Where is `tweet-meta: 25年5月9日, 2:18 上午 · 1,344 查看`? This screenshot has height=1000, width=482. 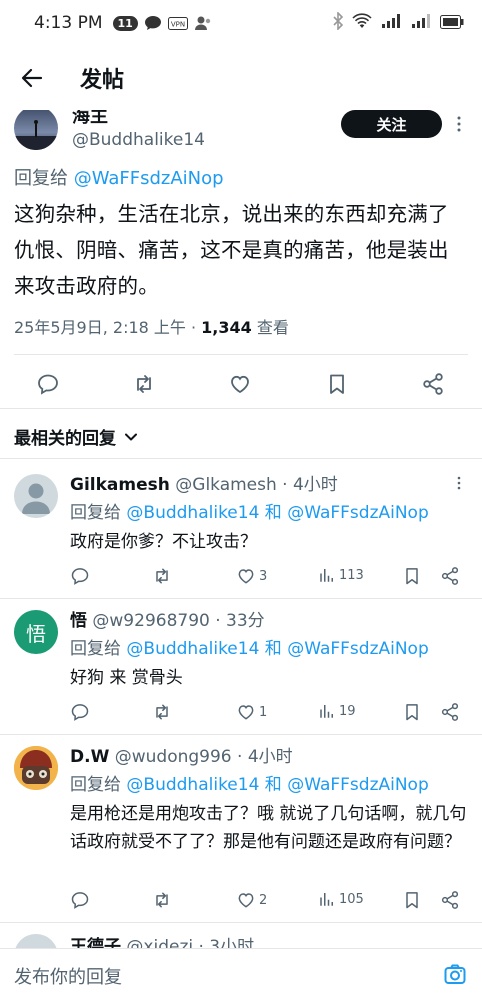
tweet-meta: 25年5月9日, 2:18 上午 · 1,344 查看 is located at coordinates (151, 326).